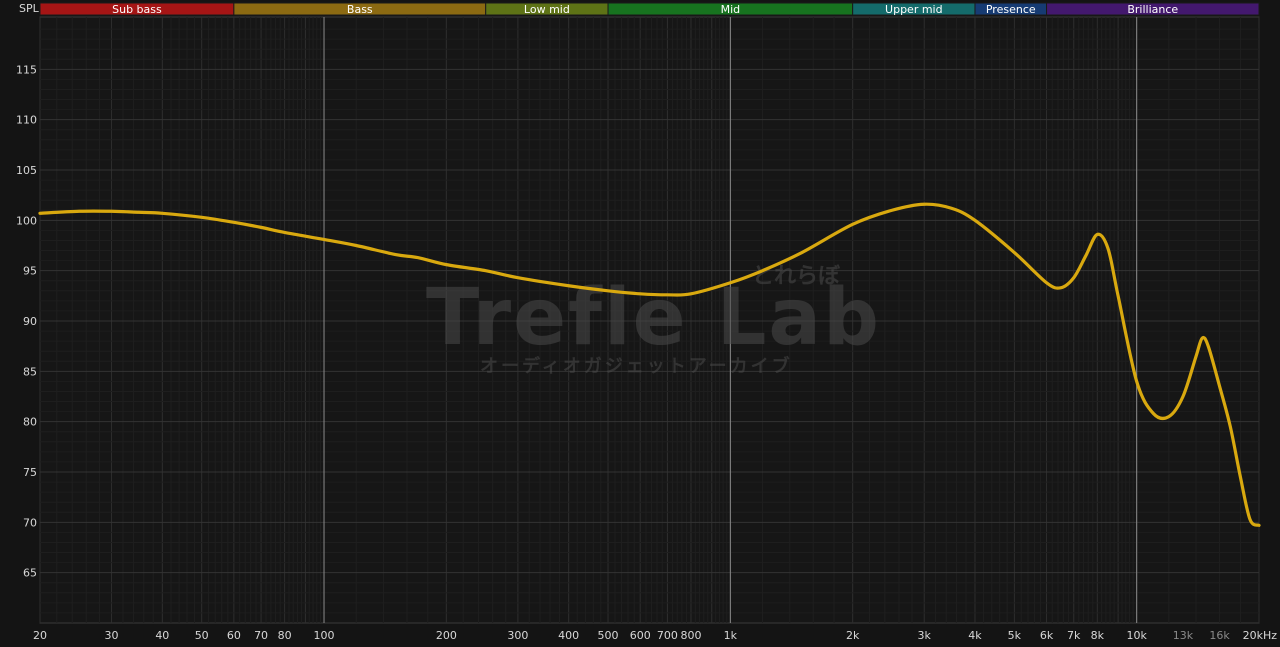 Image resolution: width=1280 pixels, height=647 pixels. Describe the element at coordinates (568, 635) in the screenshot. I see `x-tick-label: 400` at that location.